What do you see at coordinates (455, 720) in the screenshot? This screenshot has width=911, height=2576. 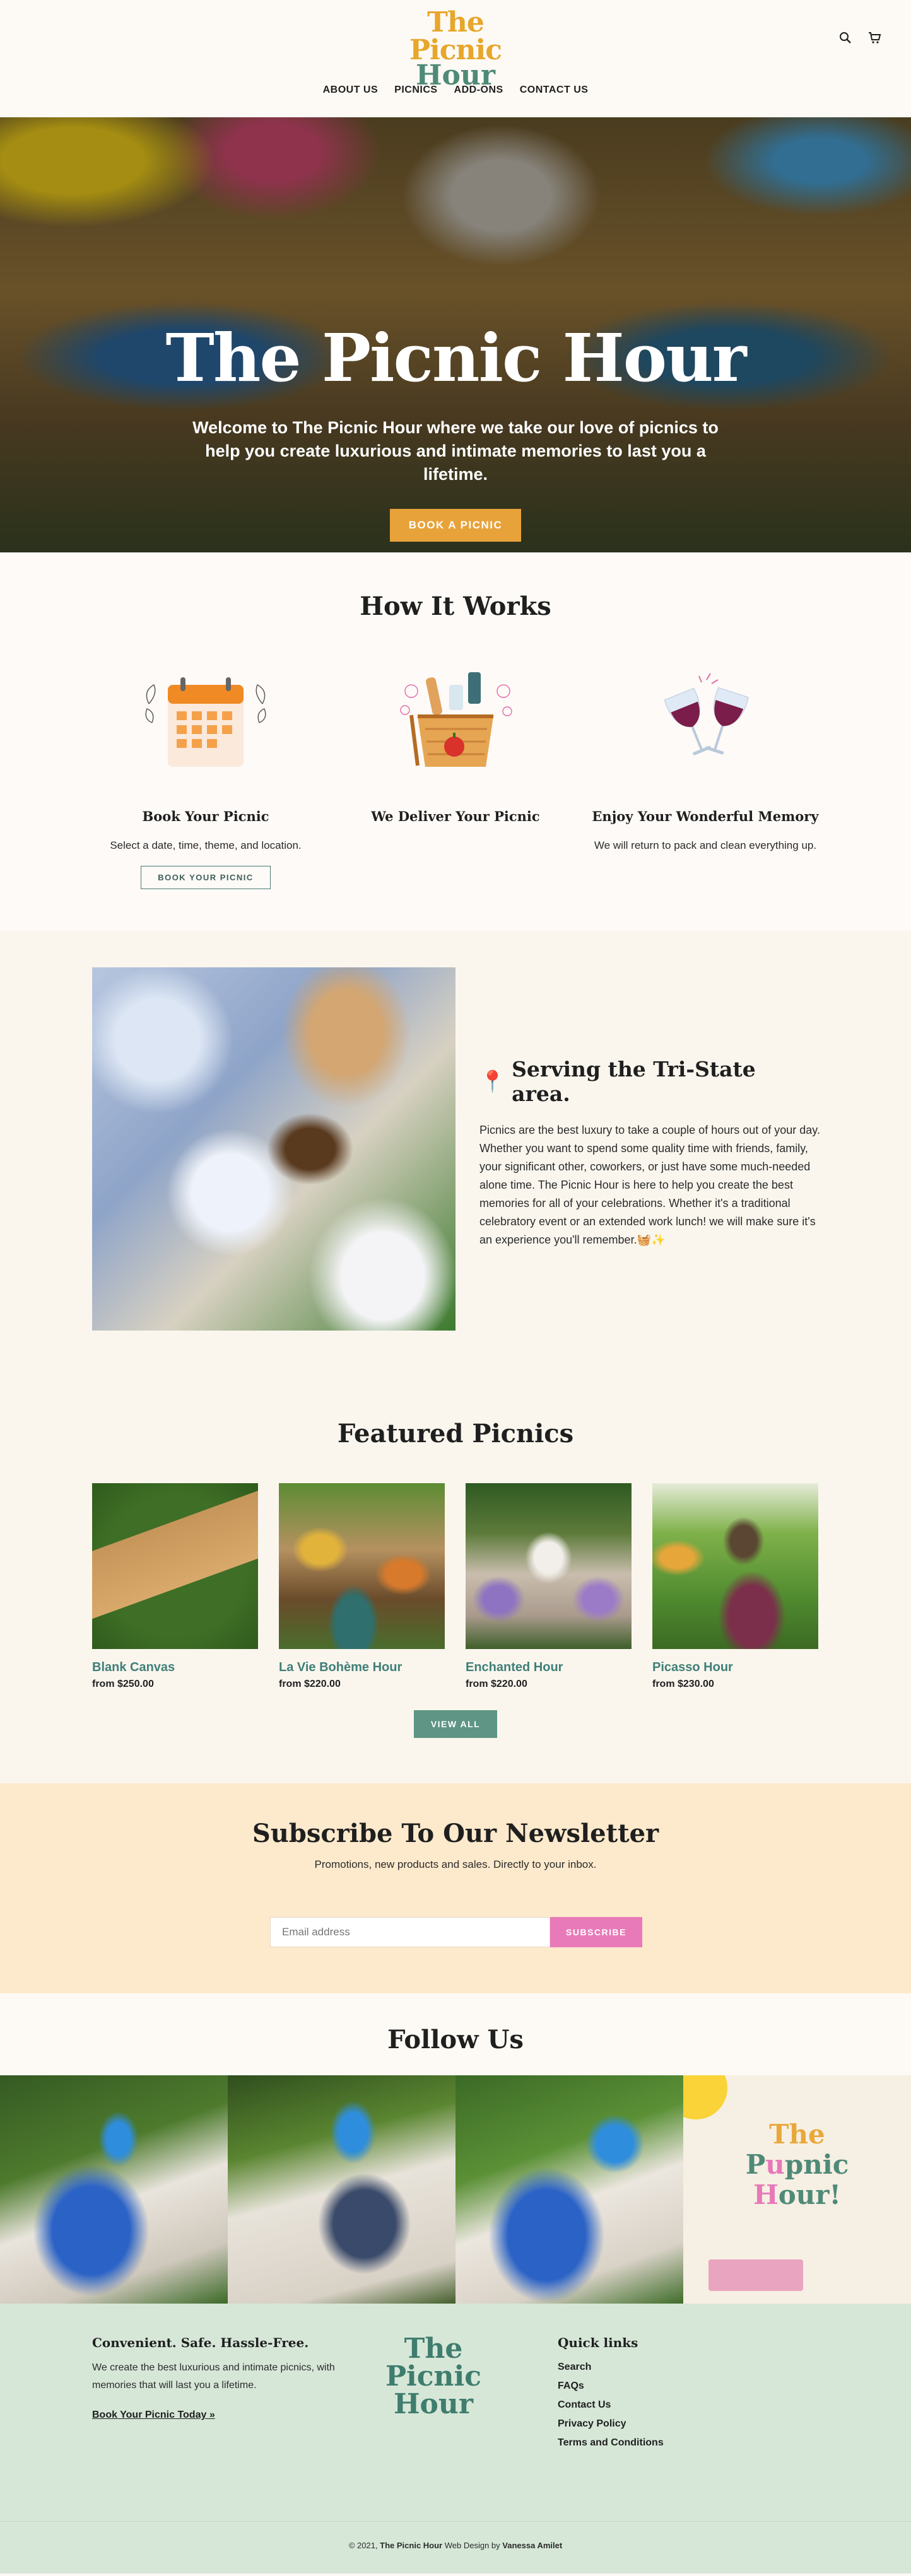 I see `basket-icon` at bounding box center [455, 720].